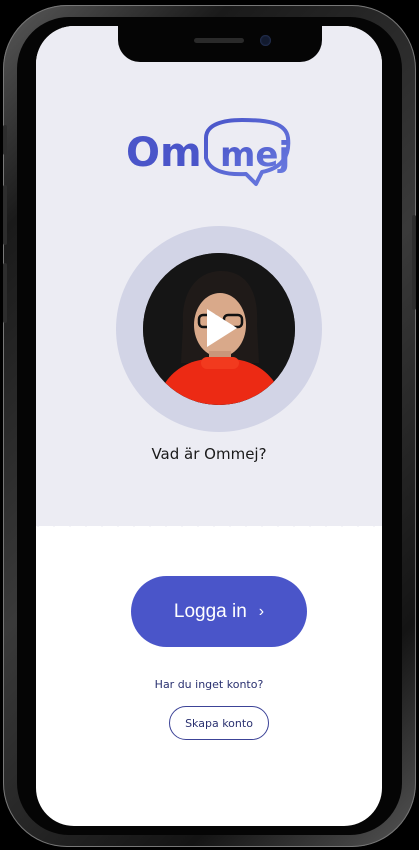  Describe the element at coordinates (209, 454) in the screenshot. I see `video-caption: Vad är Ommej?` at that location.